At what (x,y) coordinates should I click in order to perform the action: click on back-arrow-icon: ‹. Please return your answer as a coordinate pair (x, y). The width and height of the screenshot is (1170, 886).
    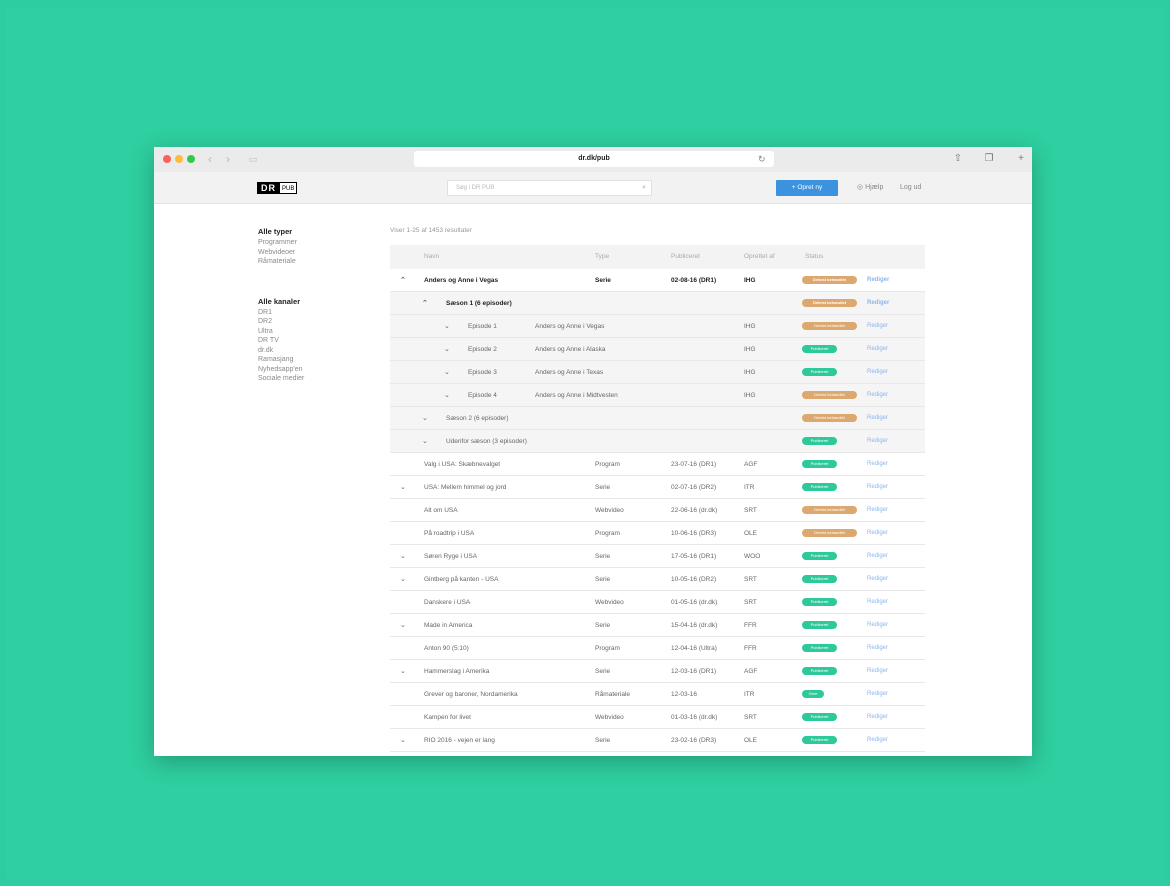
    Looking at the image, I should click on (210, 159).